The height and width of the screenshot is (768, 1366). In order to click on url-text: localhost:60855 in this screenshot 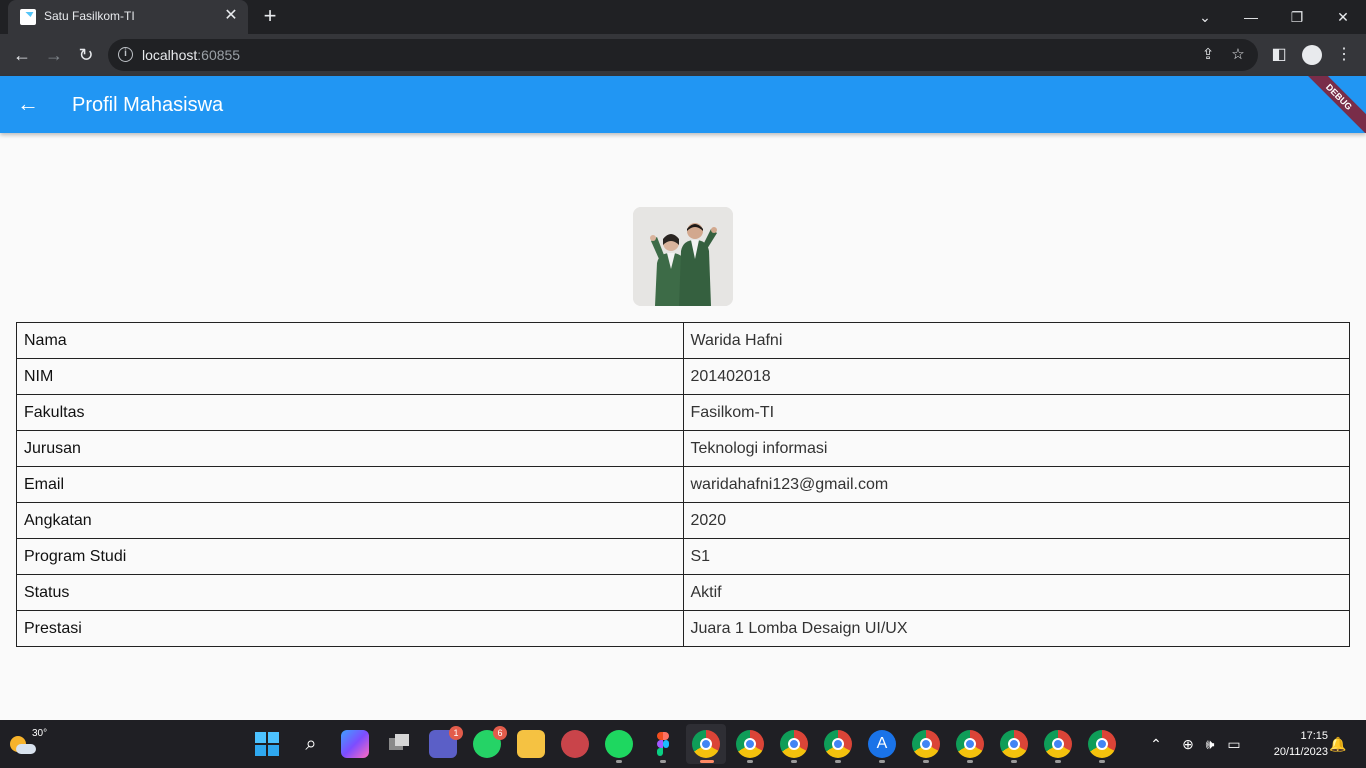, I will do `click(191, 55)`.